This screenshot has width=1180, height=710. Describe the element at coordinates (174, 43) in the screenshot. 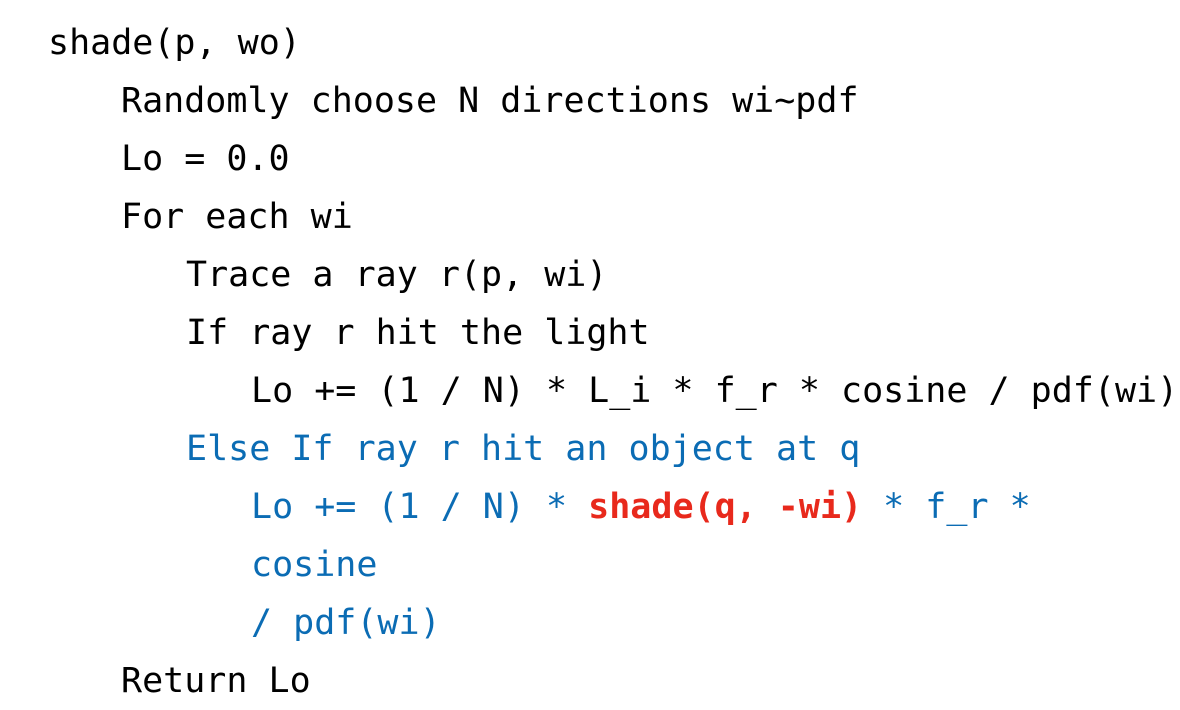

I see `code-line-function-signature: shade(p, wo)` at that location.